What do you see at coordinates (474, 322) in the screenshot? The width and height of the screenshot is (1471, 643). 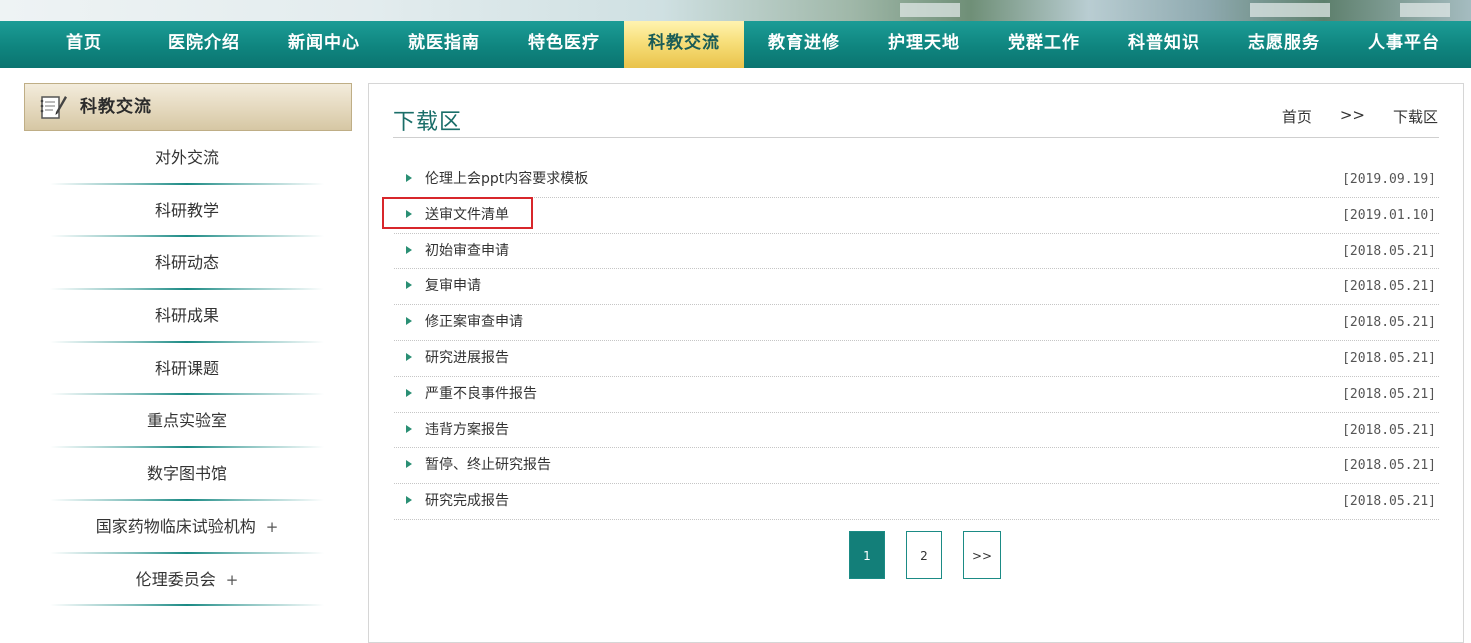 I see `file-link: 修正案审查申请` at bounding box center [474, 322].